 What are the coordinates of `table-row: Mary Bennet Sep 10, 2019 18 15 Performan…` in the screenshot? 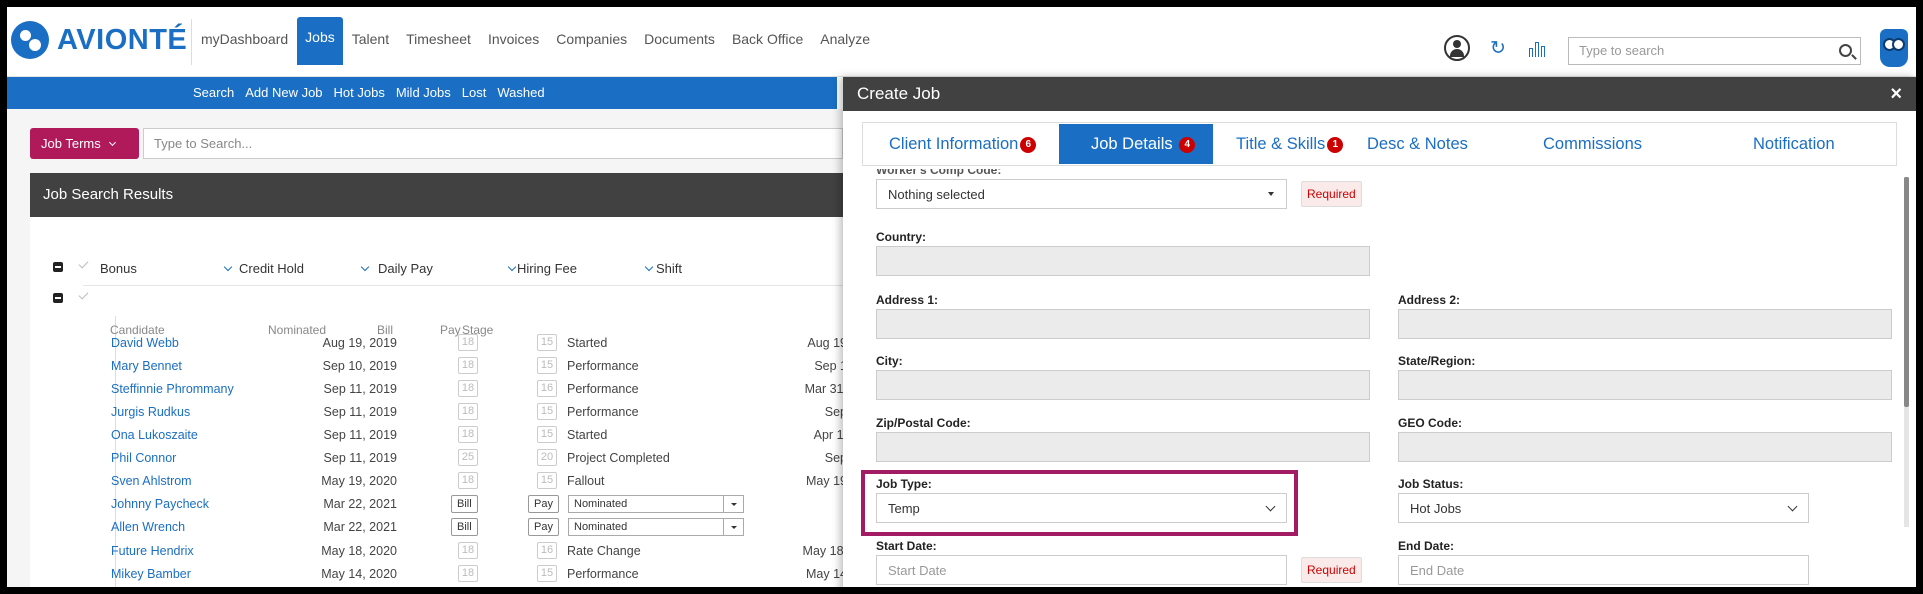 It's located at (427, 367).